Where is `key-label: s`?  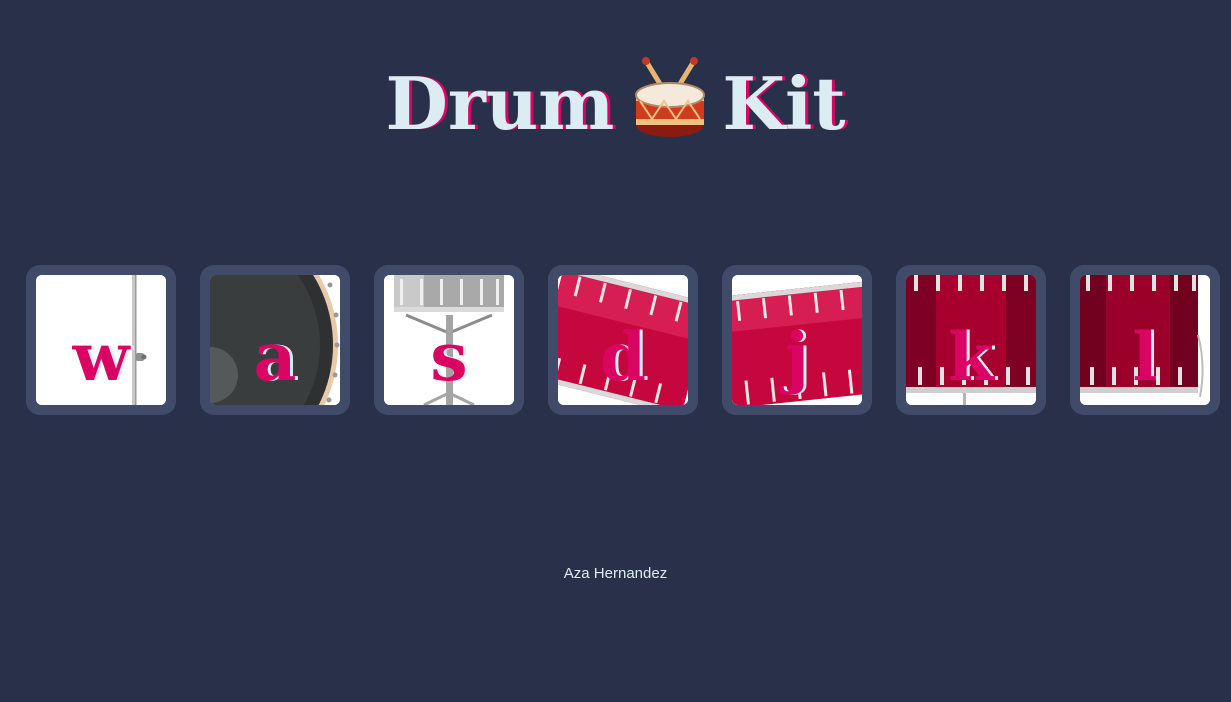
key-label: s is located at coordinates (449, 357).